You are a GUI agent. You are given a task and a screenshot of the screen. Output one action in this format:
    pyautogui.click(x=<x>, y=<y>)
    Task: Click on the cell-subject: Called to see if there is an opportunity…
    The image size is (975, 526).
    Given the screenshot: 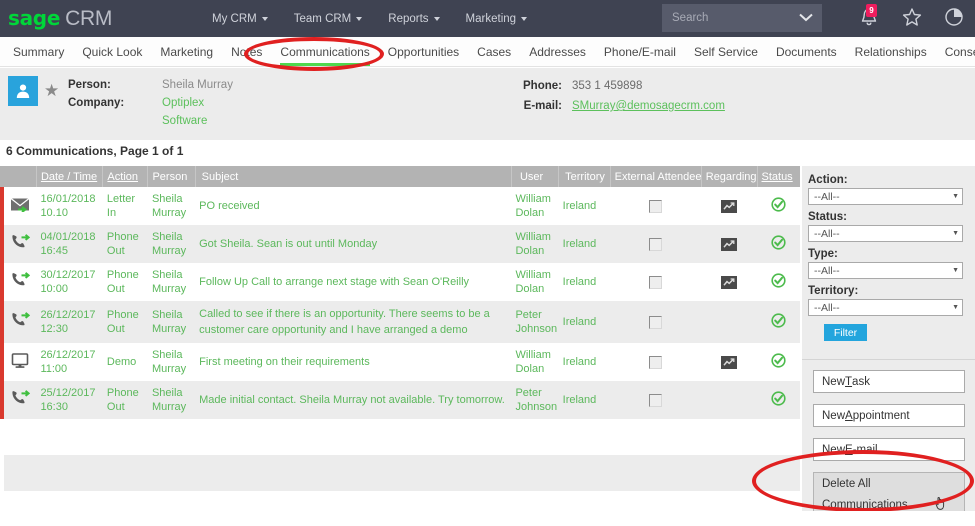 What is the action you would take?
    pyautogui.click(x=353, y=322)
    